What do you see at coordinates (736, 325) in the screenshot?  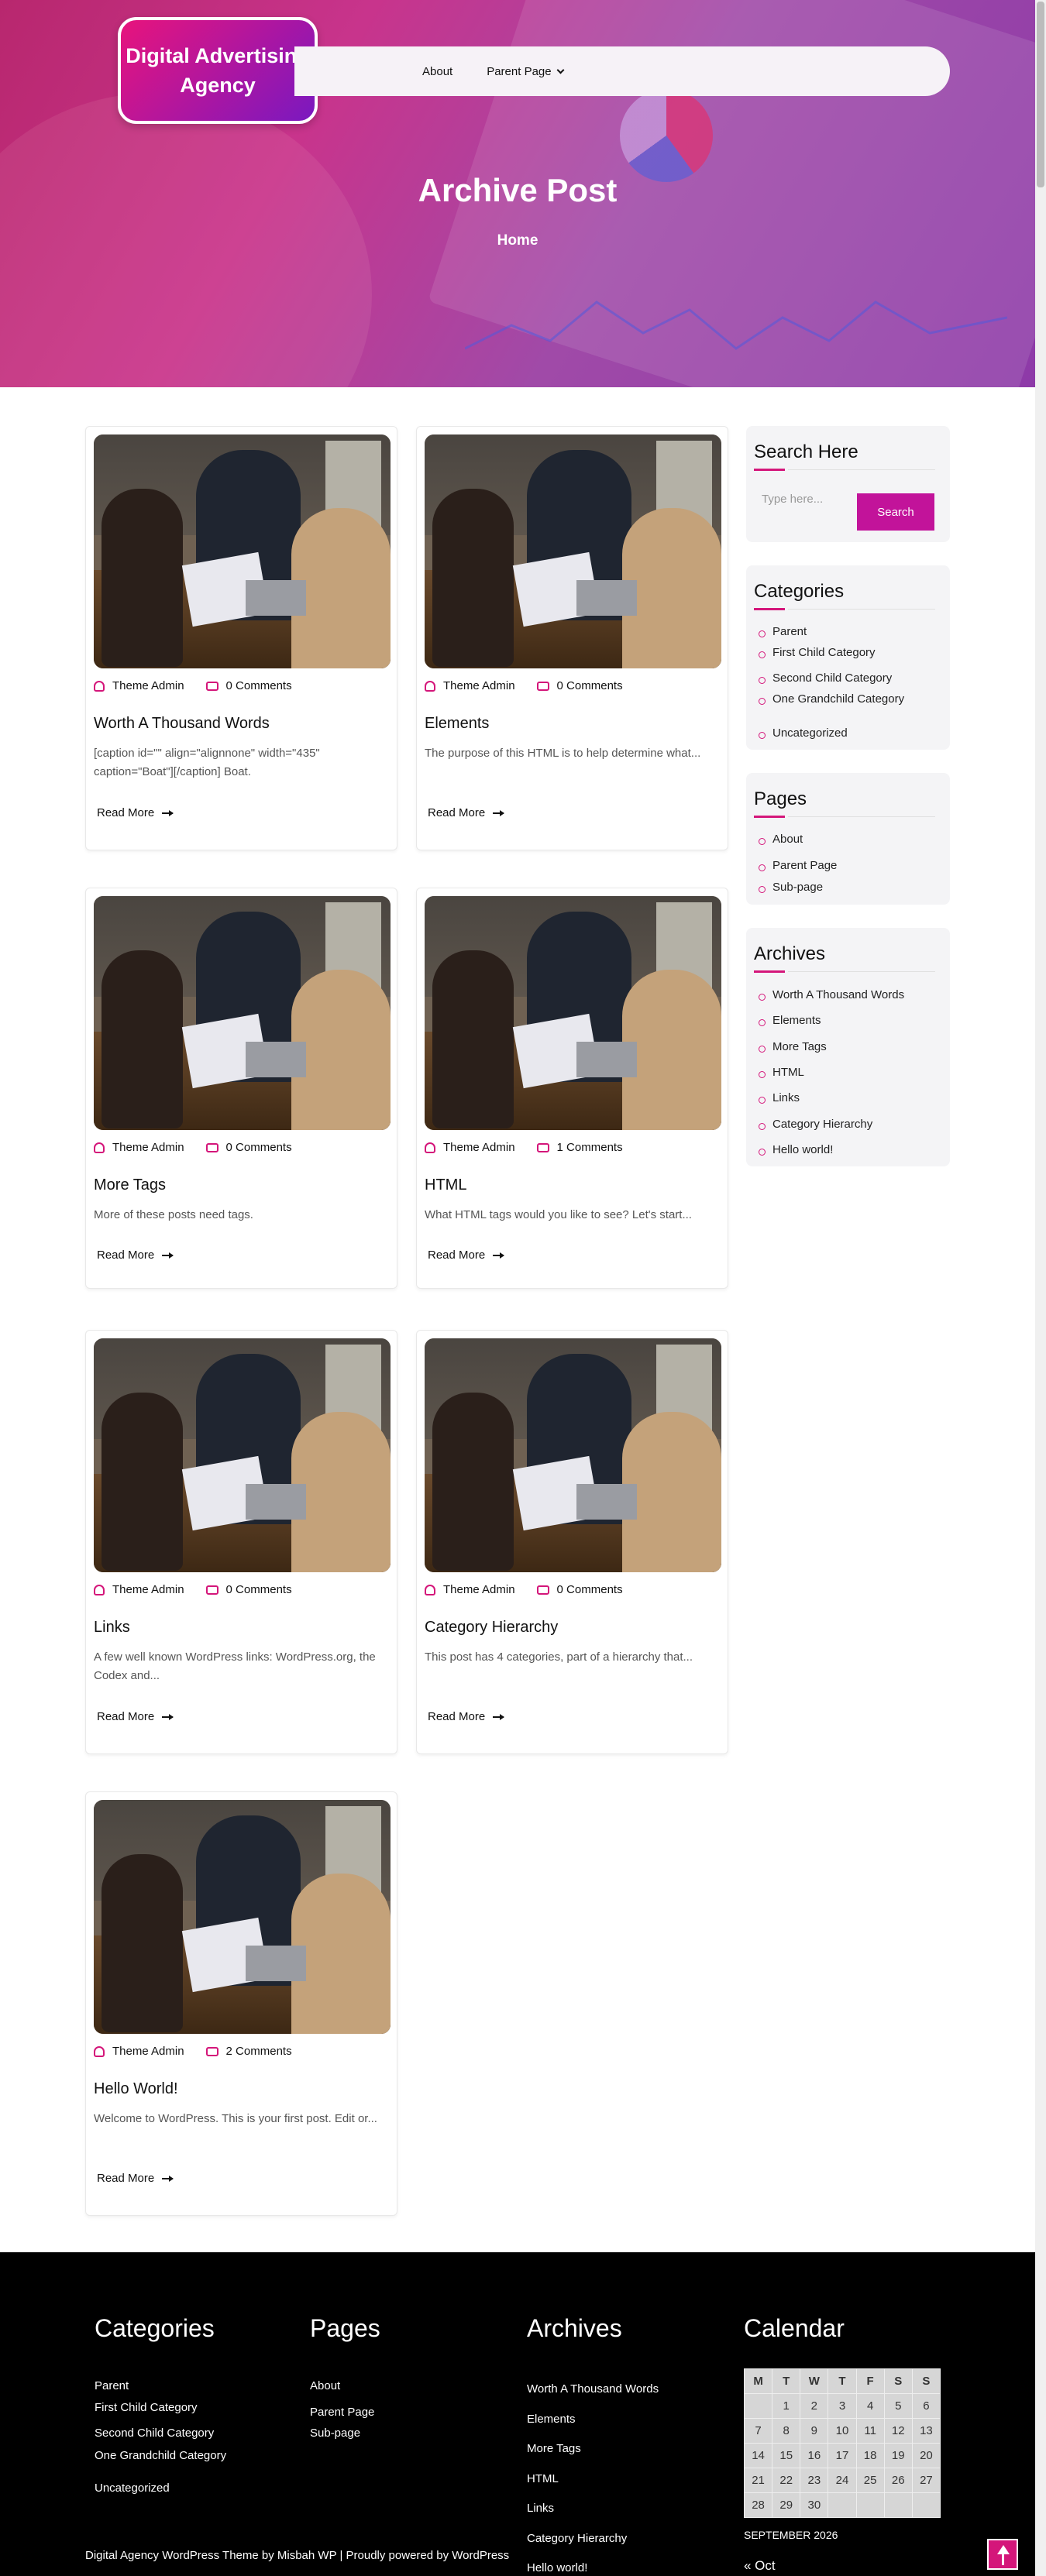 I see `hero-line-graphic` at bounding box center [736, 325].